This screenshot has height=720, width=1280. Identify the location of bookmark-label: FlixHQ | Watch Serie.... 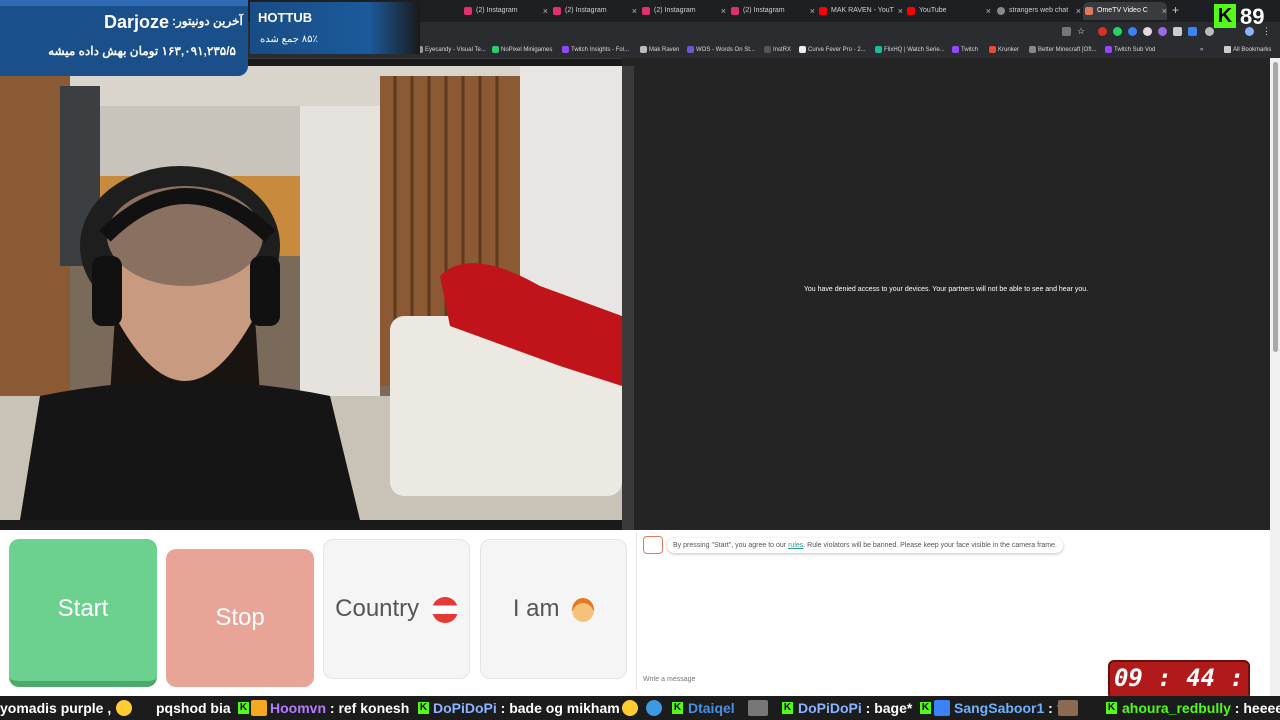
(914, 50).